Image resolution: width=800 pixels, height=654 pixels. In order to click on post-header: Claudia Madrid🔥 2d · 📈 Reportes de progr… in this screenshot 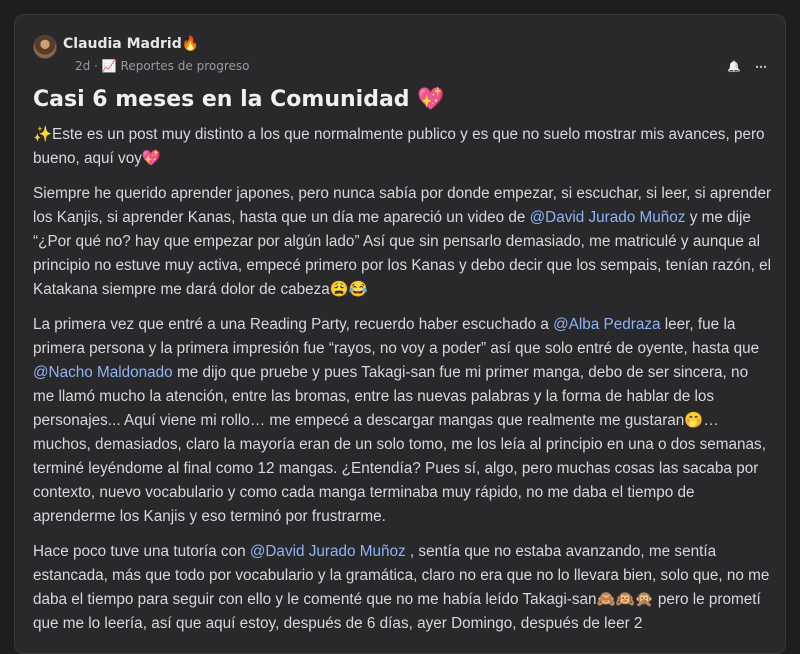, I will do `click(400, 55)`.